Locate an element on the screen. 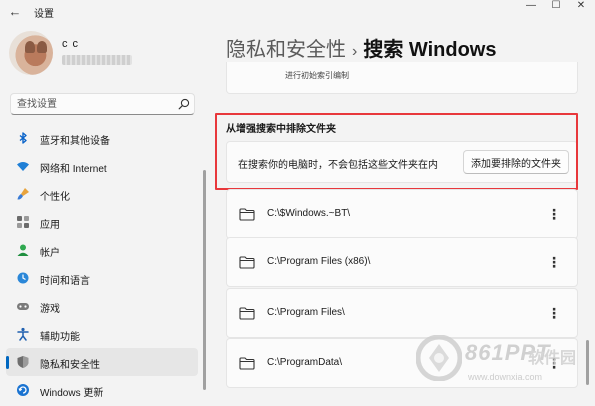  sidebar-item-personalization: 个性化 is located at coordinates (102, 194).